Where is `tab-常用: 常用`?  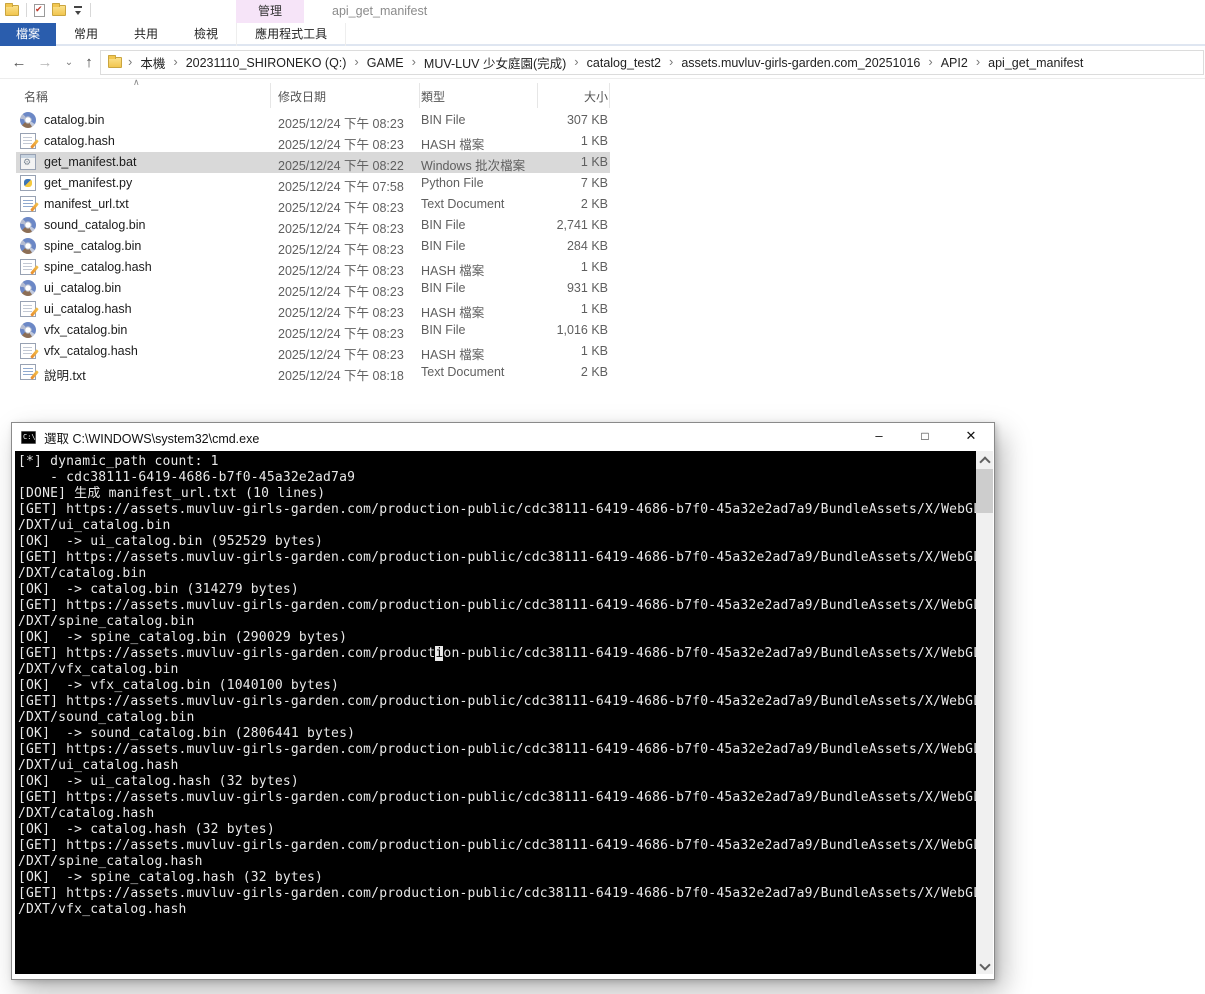
tab-常用: 常用 is located at coordinates (86, 34).